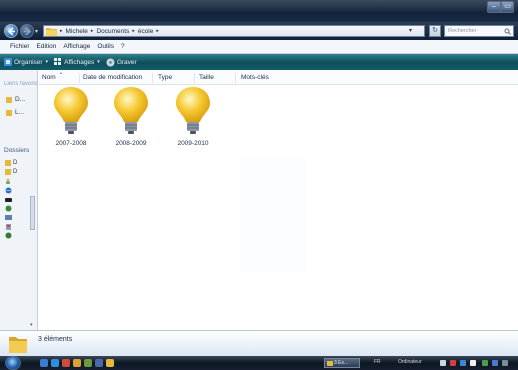 This screenshot has height=370, width=518. I want to click on globe-icon, so click(8, 190).